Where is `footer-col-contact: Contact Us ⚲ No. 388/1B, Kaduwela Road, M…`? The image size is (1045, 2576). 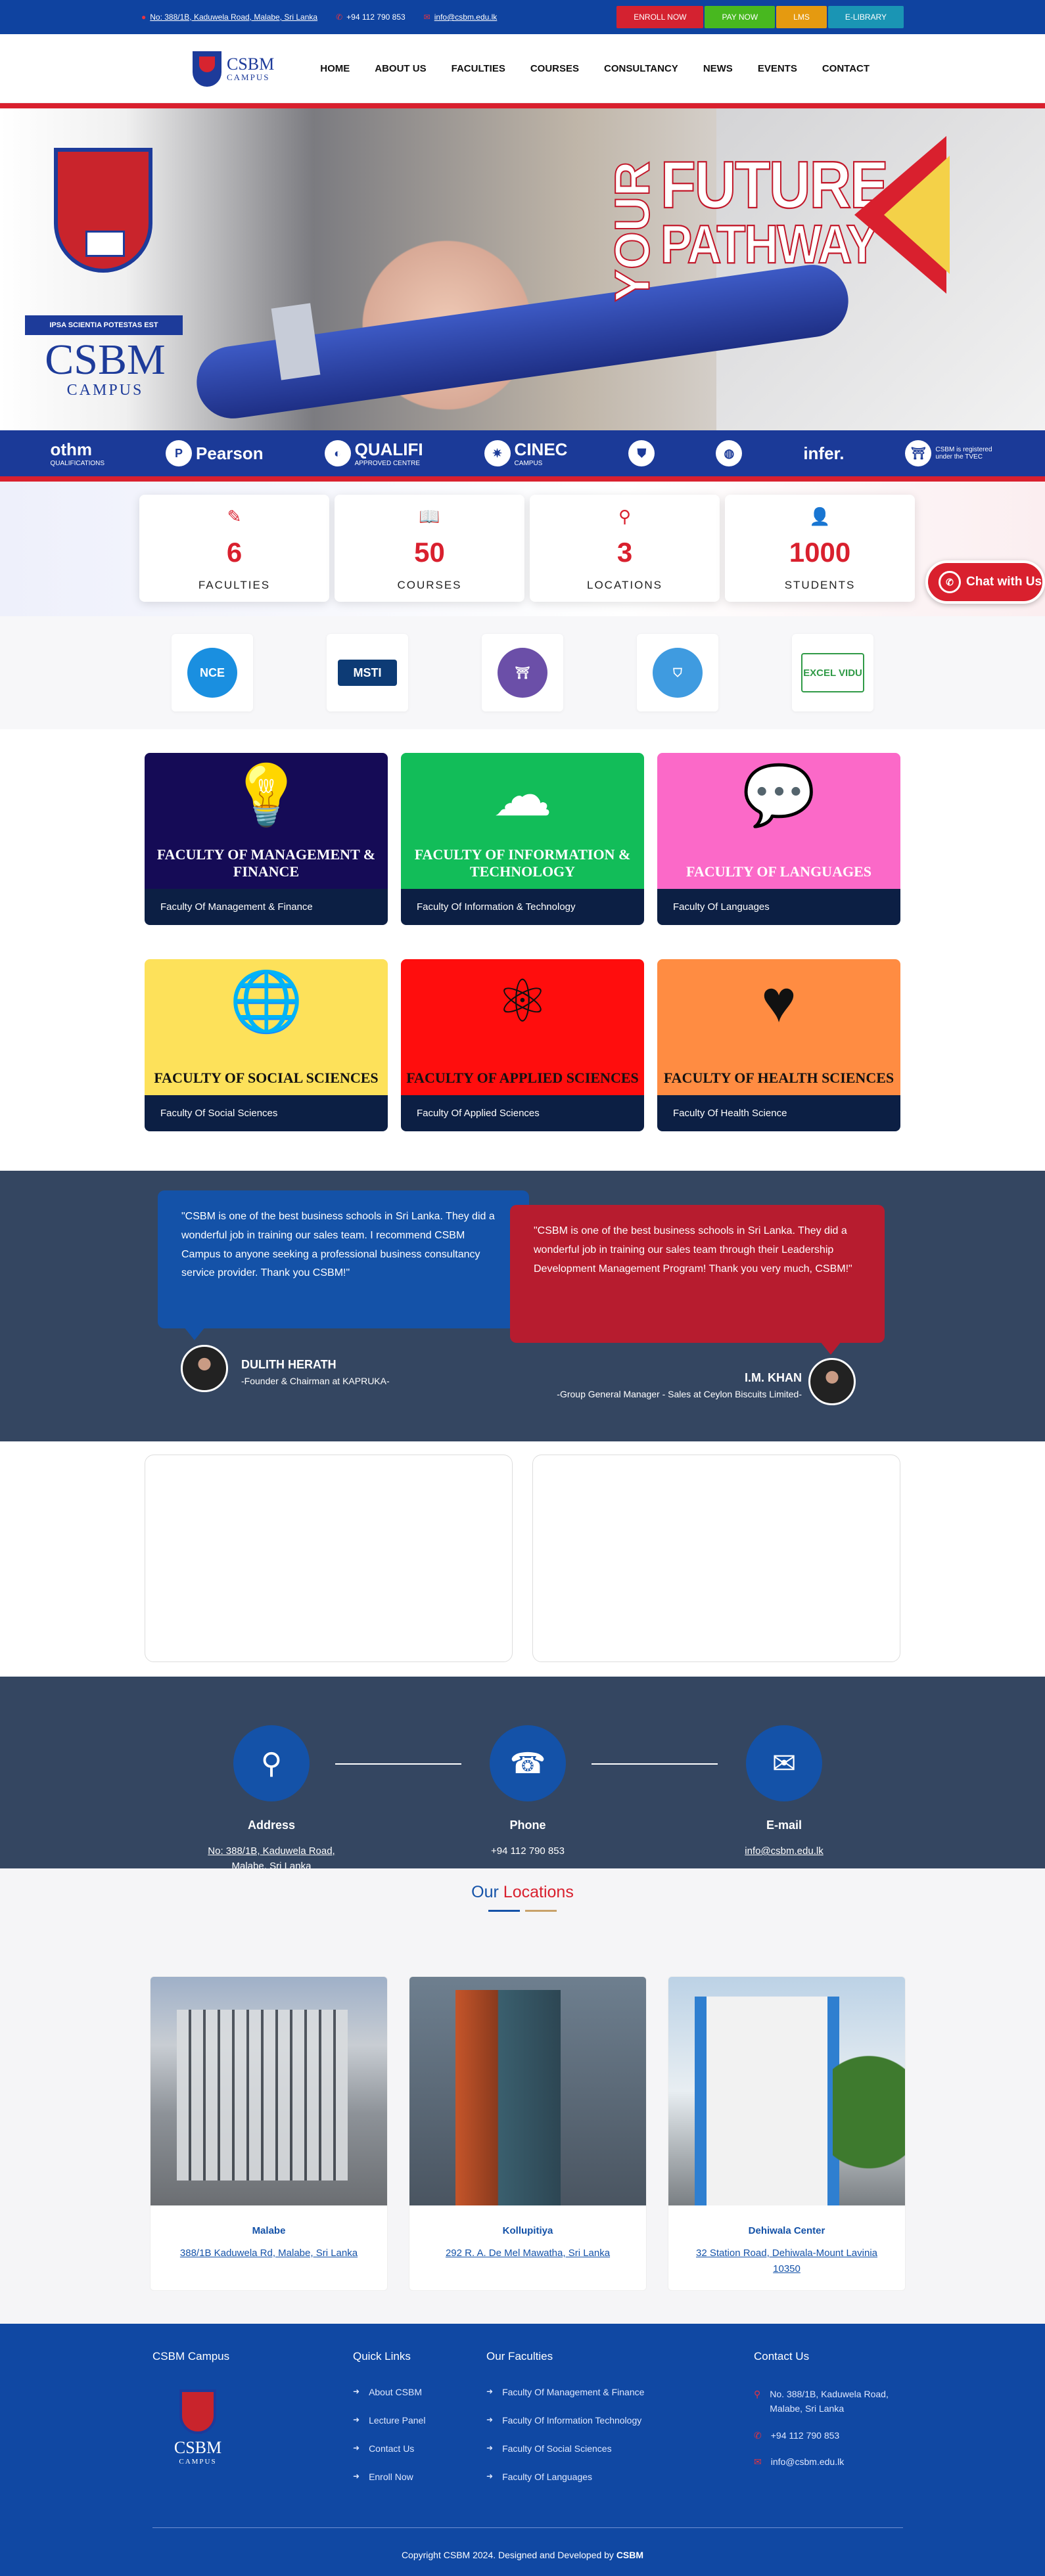 footer-col-contact: Contact Us ⚲ No. 388/1B, Kaduwela Road, M… is located at coordinates (829, 2415).